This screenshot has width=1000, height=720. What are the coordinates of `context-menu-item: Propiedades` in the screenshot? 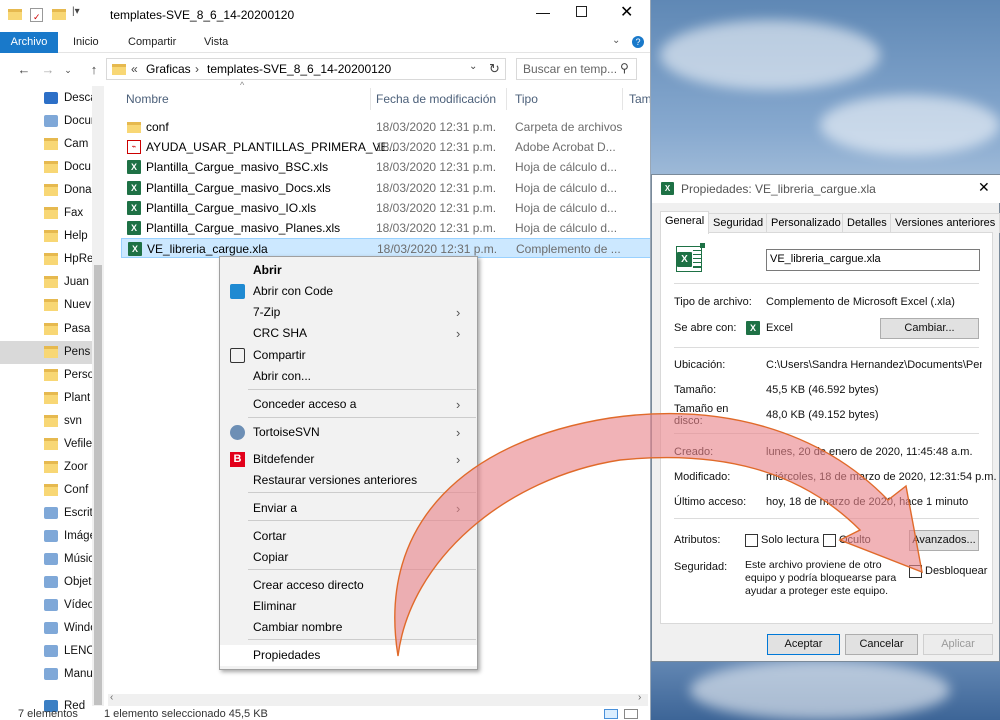 It's located at (348, 655).